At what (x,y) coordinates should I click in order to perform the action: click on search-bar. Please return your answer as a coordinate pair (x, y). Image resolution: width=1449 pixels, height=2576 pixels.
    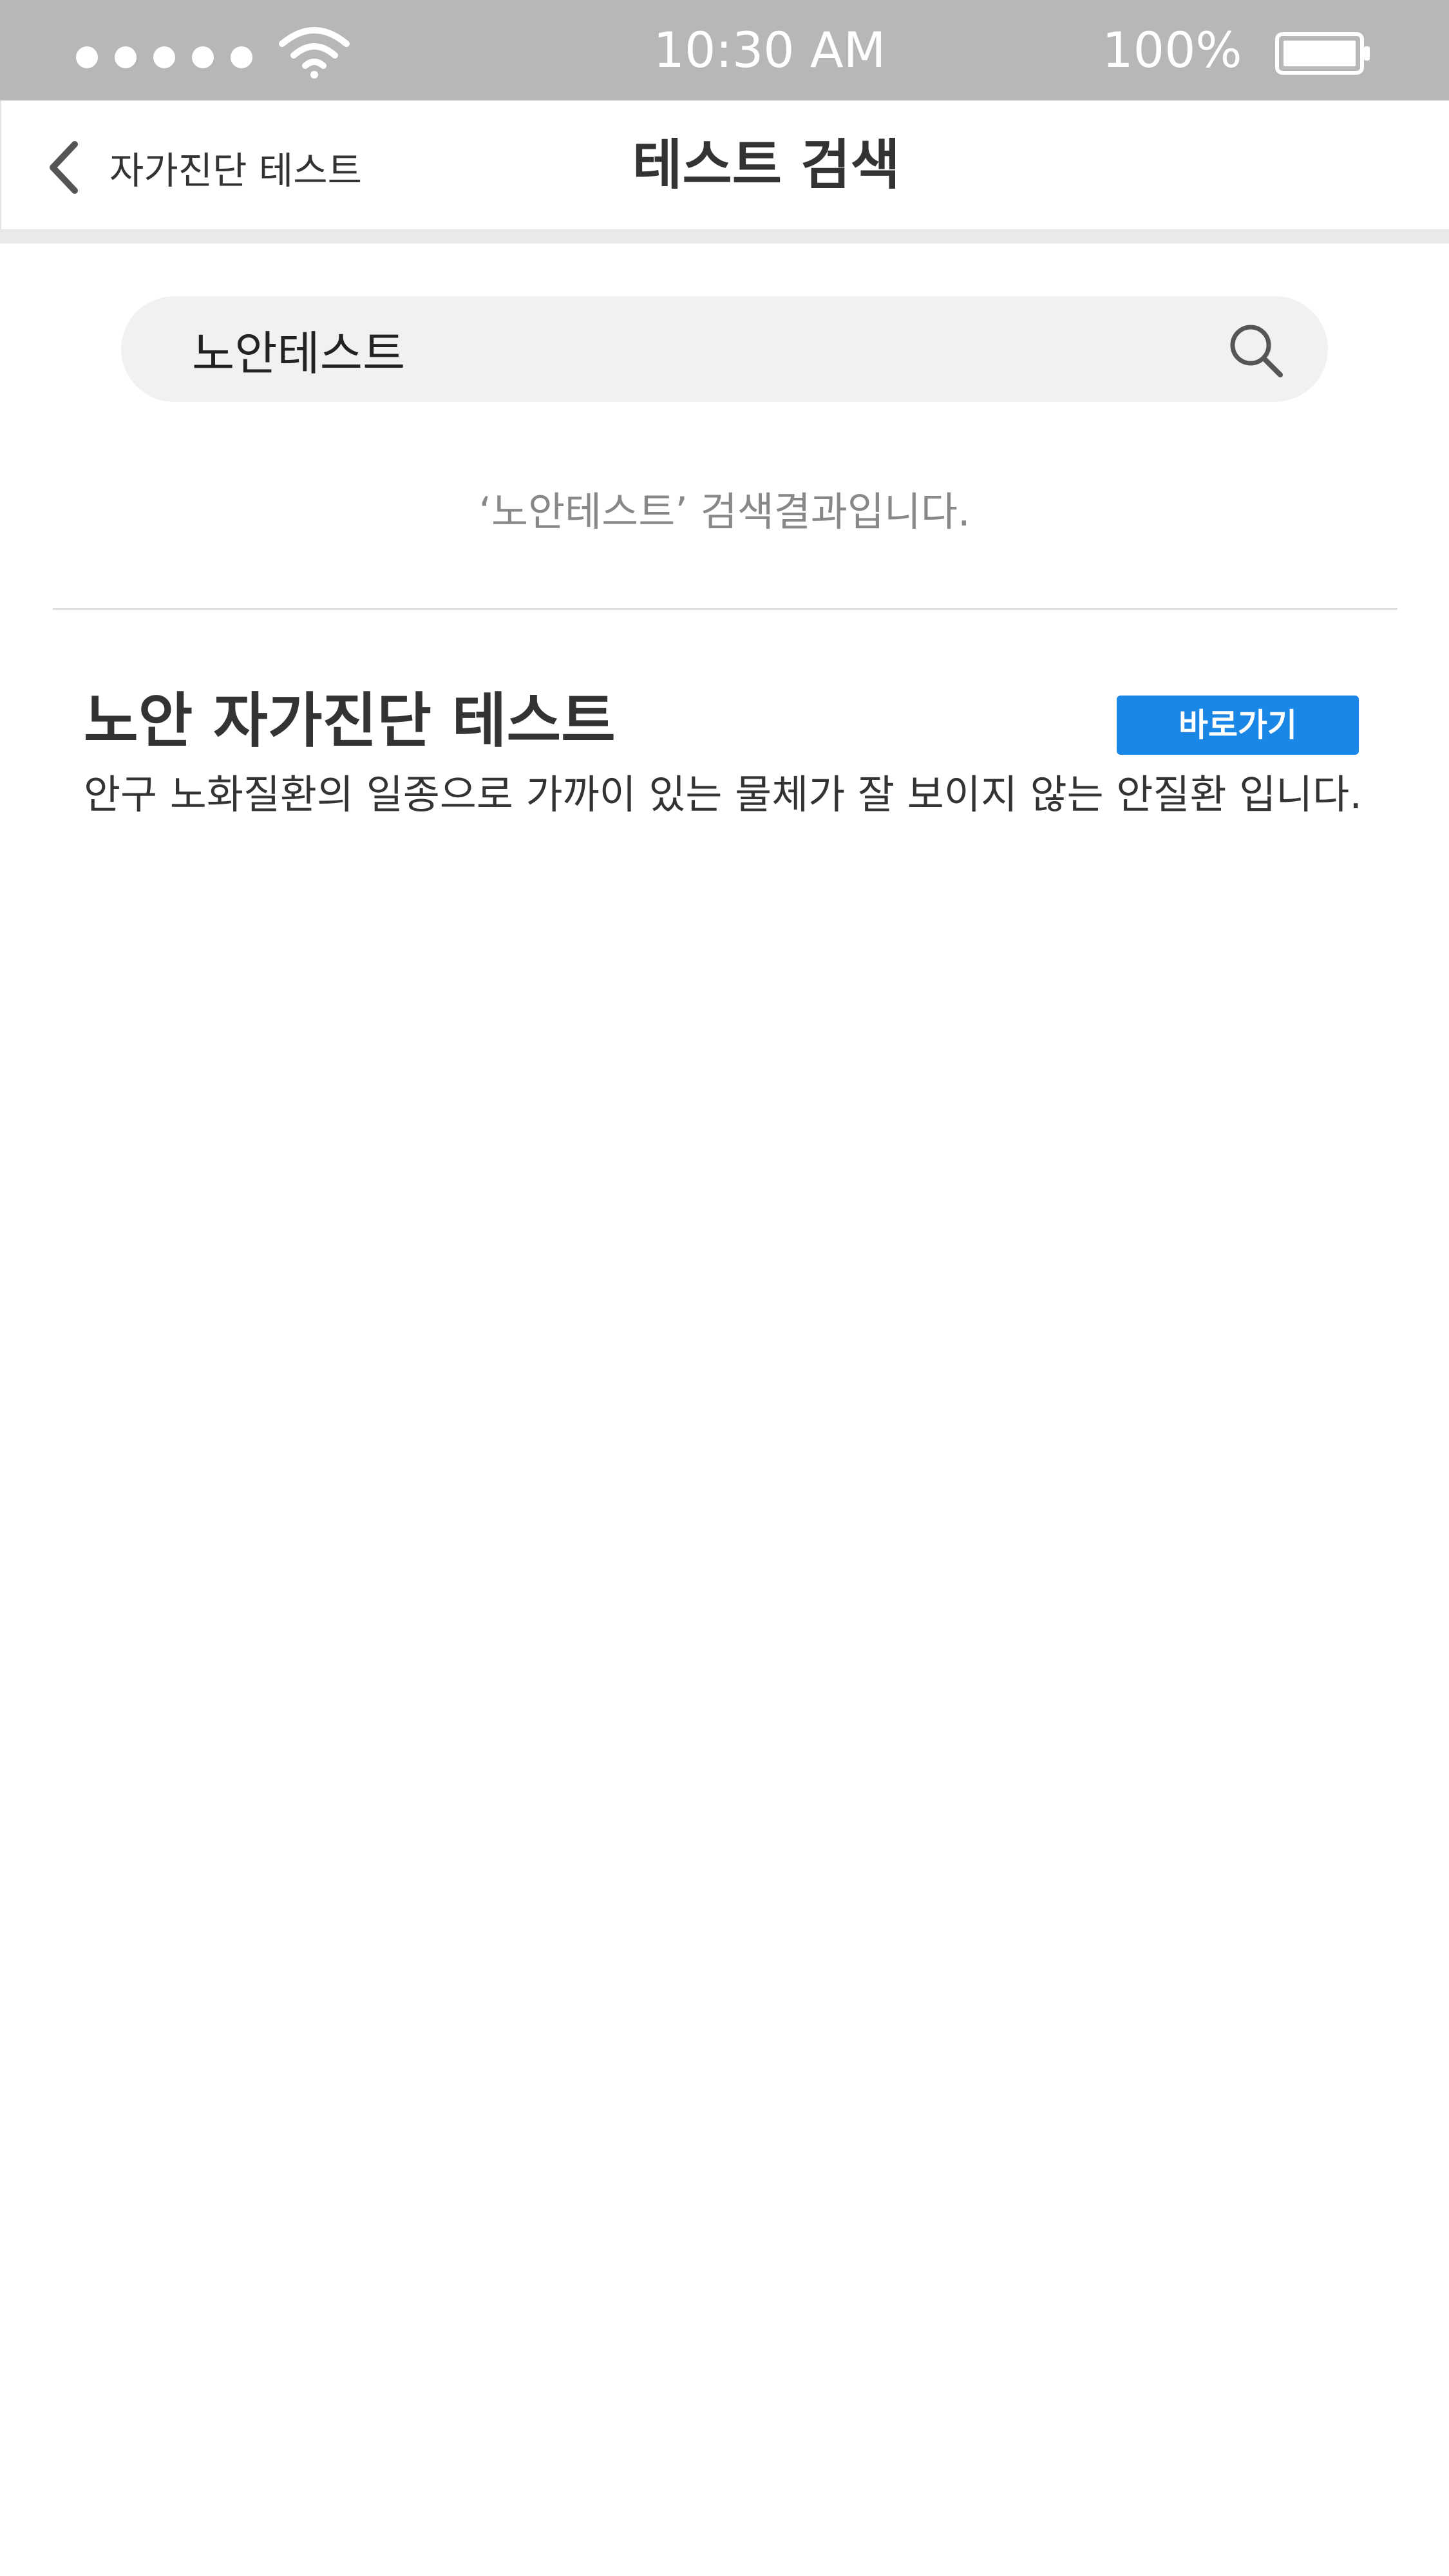
    Looking at the image, I should click on (724, 349).